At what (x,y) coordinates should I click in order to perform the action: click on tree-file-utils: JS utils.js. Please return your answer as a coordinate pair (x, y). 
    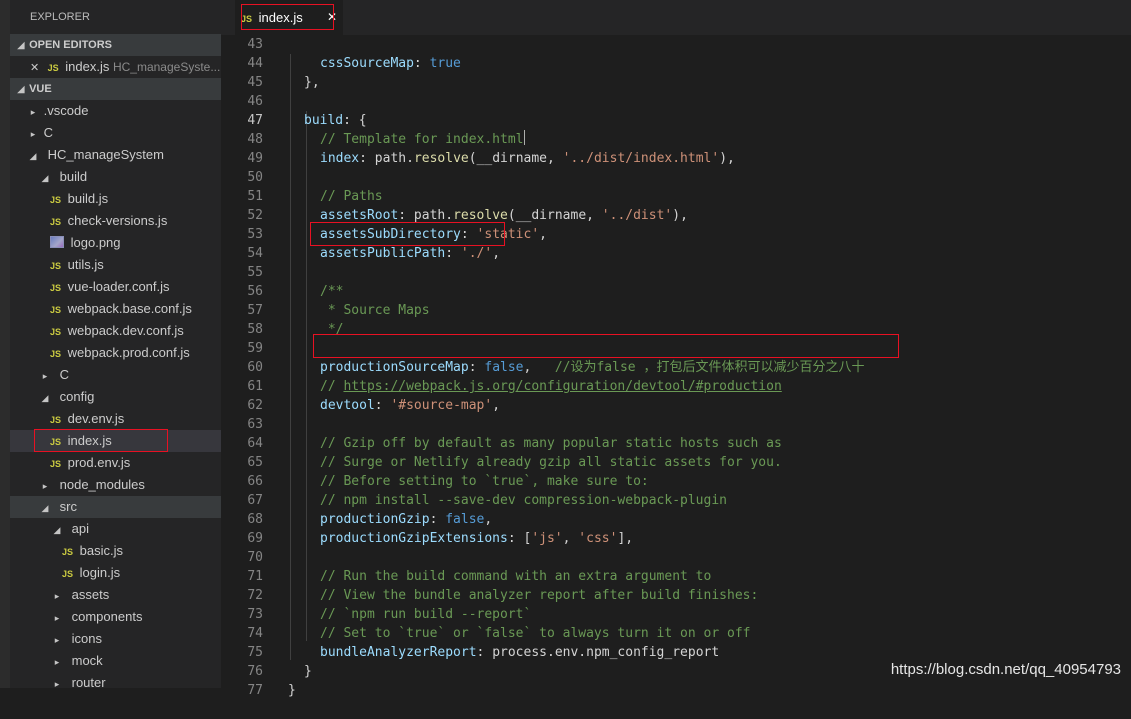
    Looking at the image, I should click on (115, 265).